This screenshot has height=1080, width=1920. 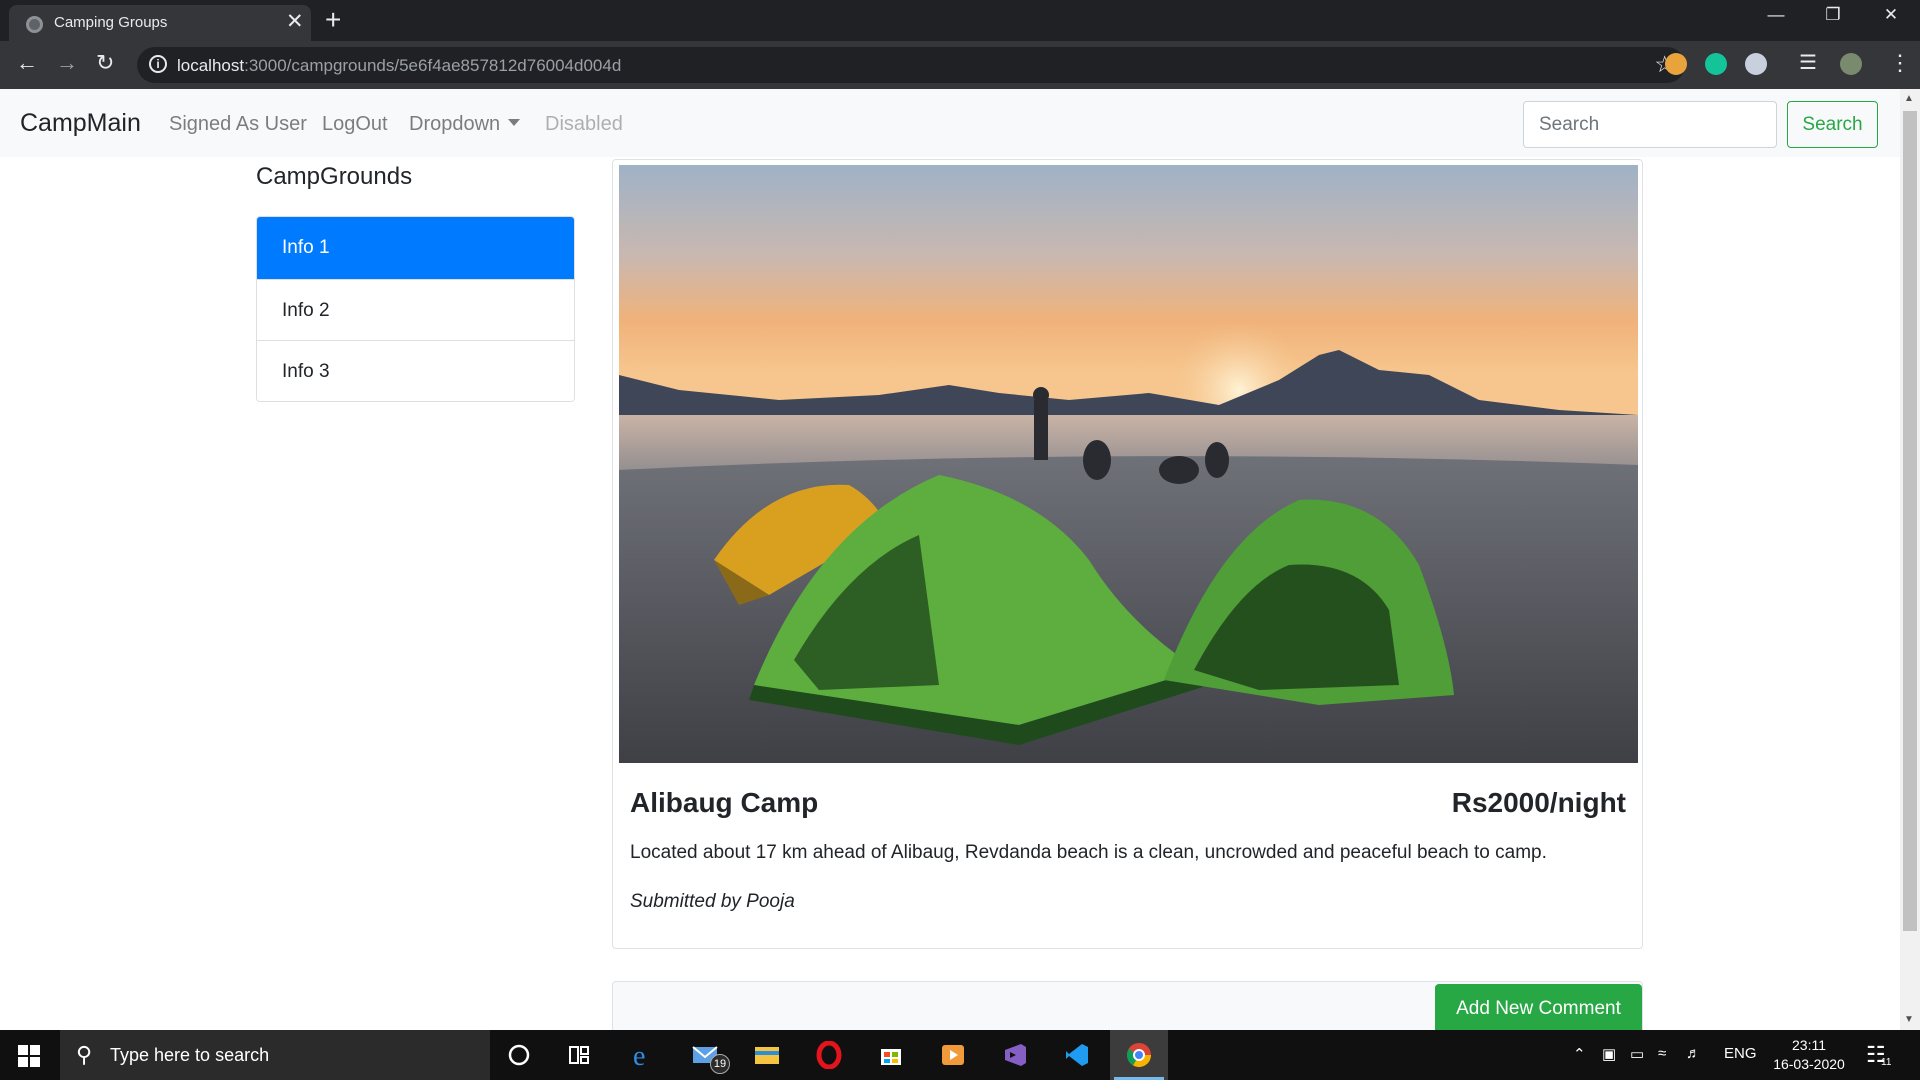 I want to click on scroll-down-icon: ▼, so click(x=1909, y=1019).